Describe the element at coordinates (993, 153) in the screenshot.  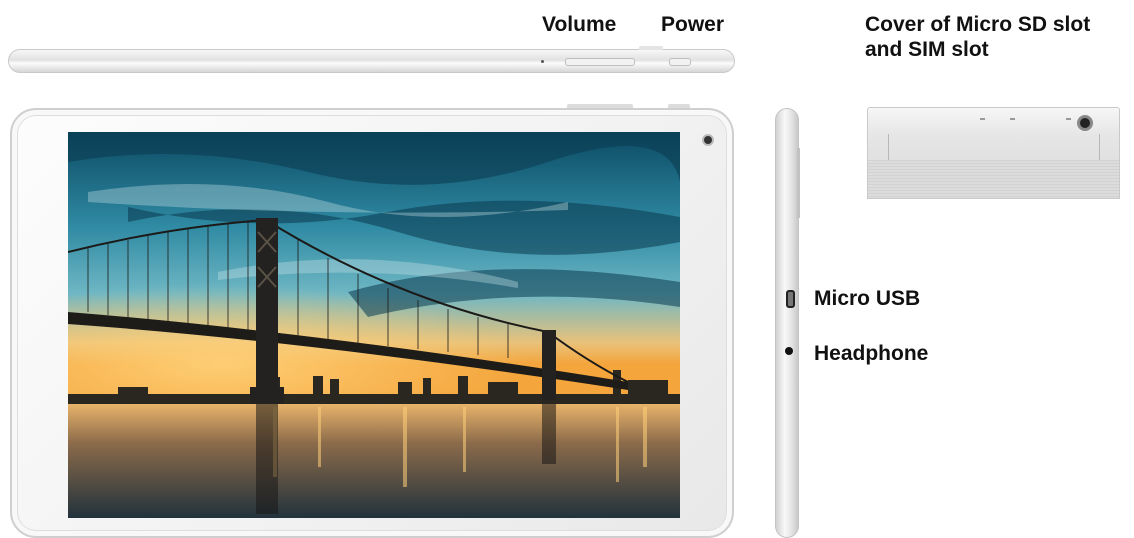
I see `sd-sim-cover-closeup` at that location.